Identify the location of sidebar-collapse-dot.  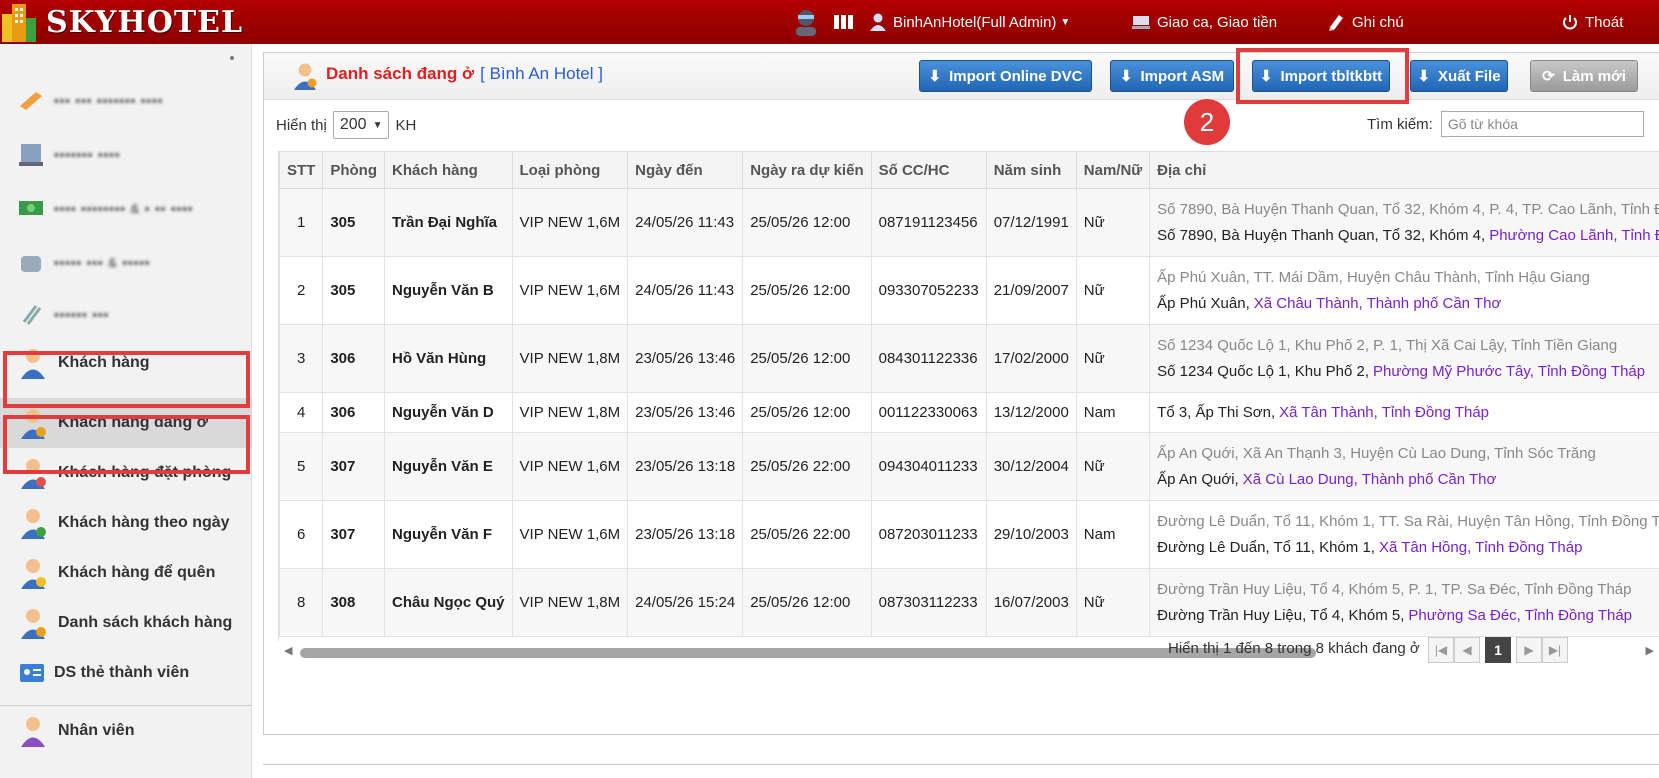
(232, 58).